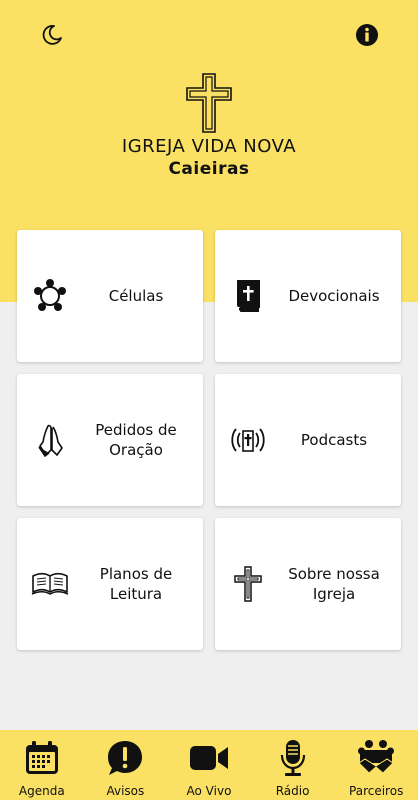 Image resolution: width=418 pixels, height=800 pixels. Describe the element at coordinates (125, 758) in the screenshot. I see `alert-icon` at that location.